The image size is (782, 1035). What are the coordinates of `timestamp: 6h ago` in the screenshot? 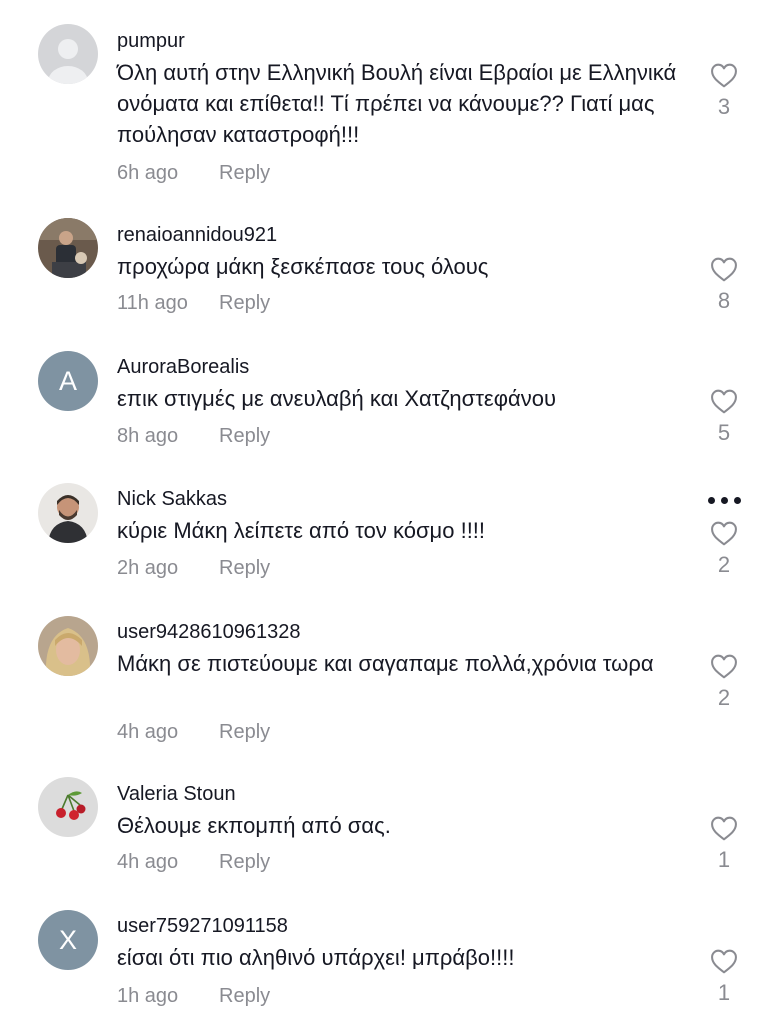 It's located at (148, 173).